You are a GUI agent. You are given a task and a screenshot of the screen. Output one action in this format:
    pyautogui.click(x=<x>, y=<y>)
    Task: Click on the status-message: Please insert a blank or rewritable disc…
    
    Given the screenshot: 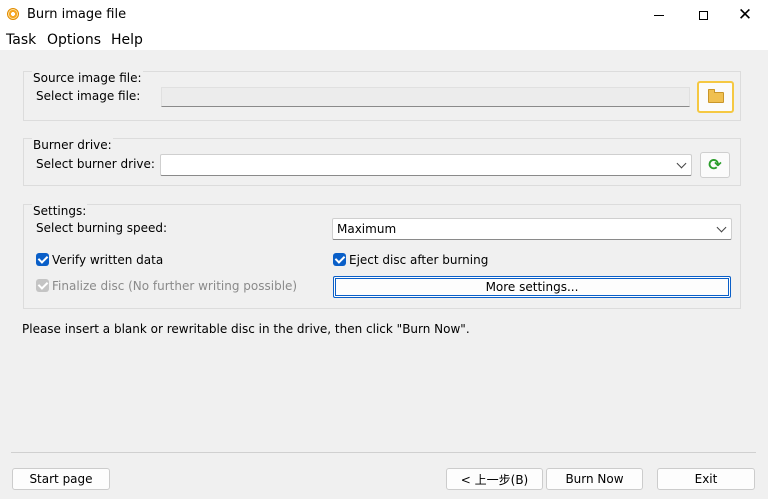 What is the action you would take?
    pyautogui.click(x=246, y=329)
    